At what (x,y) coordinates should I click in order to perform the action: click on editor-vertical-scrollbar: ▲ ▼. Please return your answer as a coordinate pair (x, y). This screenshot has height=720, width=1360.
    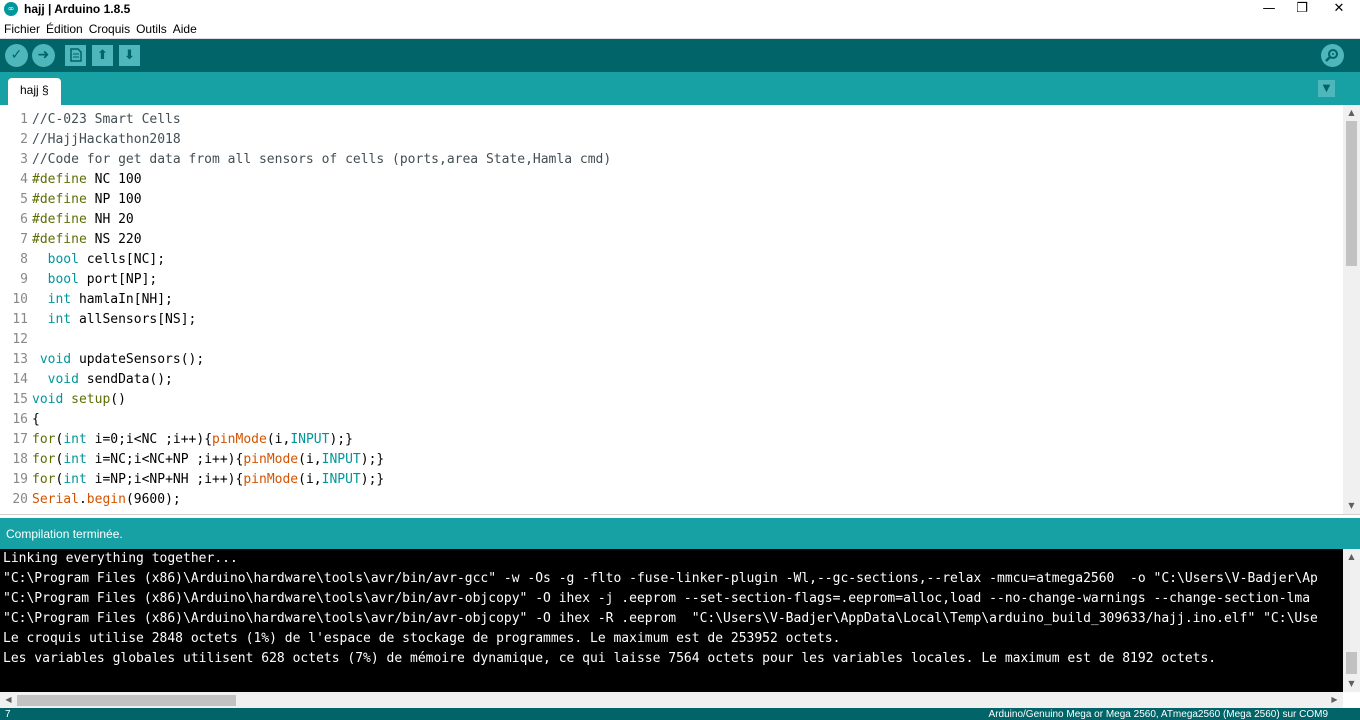
    Looking at the image, I should click on (1351, 309).